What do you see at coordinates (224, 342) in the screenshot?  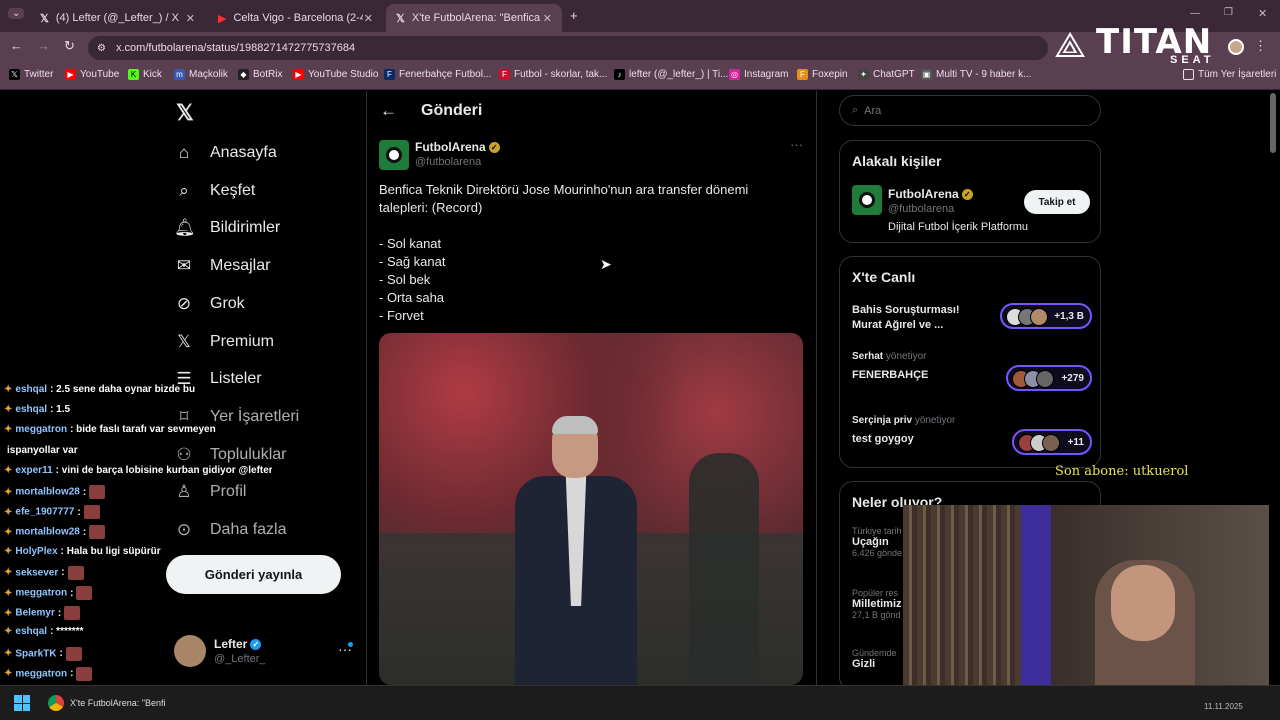 I see `sidebar-item-premium: 𝕏 Premium` at bounding box center [224, 342].